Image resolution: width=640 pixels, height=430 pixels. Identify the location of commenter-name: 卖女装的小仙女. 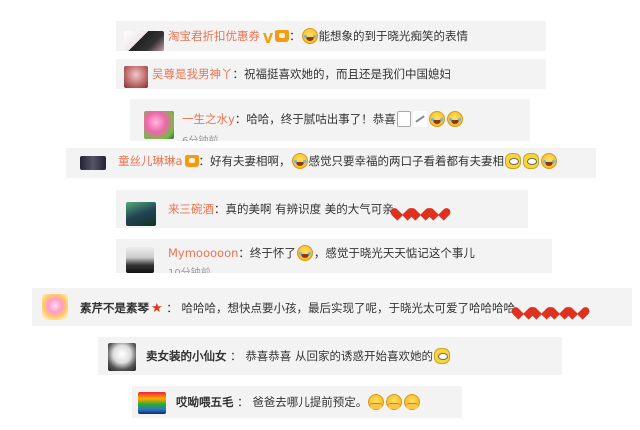
(186, 356).